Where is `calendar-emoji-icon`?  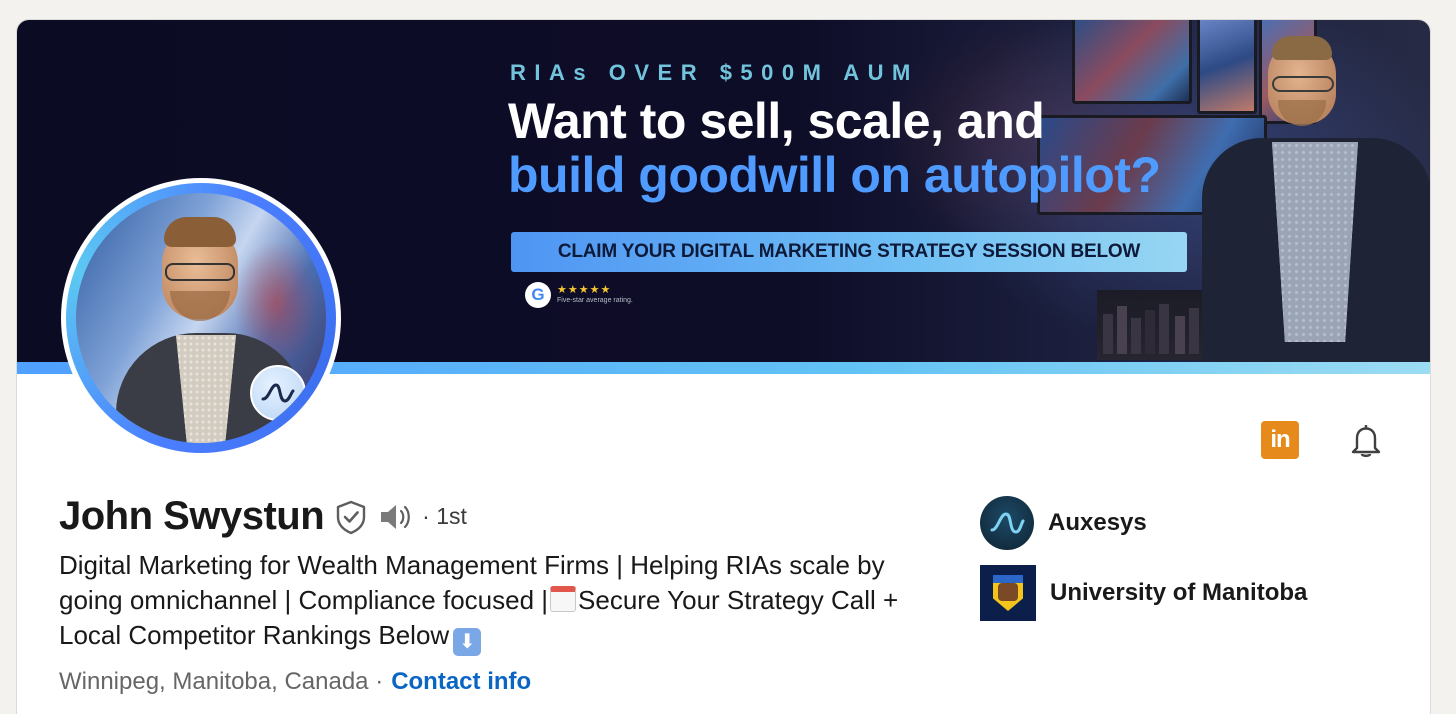 calendar-emoji-icon is located at coordinates (563, 599).